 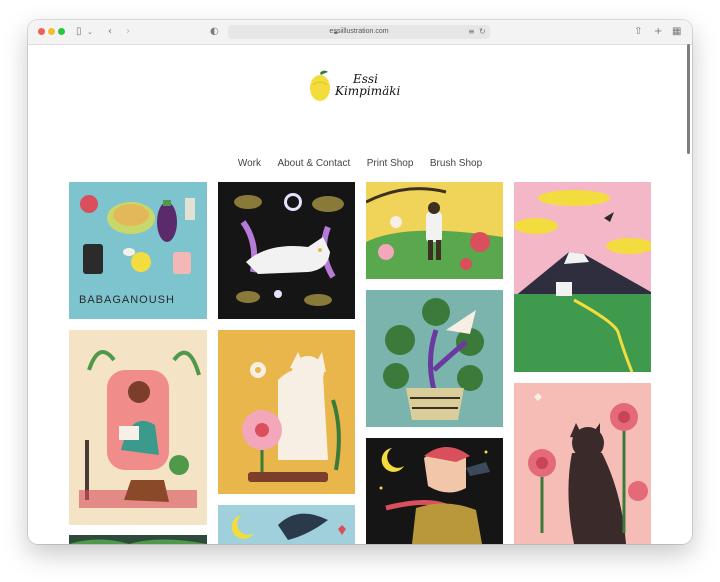 I want to click on site-logo-text: Essi Kimpimäki, so click(x=380, y=85).